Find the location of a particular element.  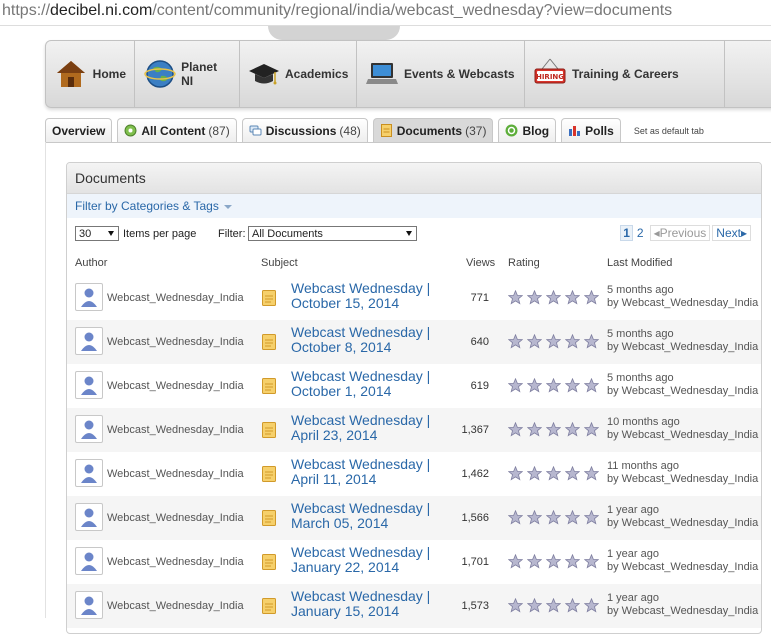

tab-polls: Polls is located at coordinates (591, 130).